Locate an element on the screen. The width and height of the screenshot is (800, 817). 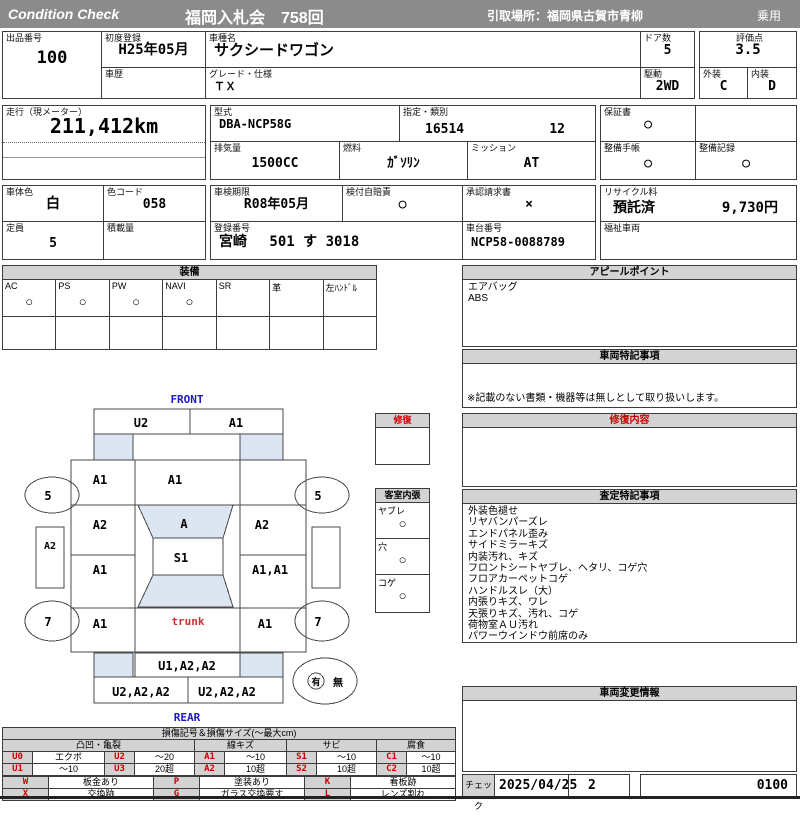
model-code-value: DBA-NCP58G is located at coordinates (255, 124).